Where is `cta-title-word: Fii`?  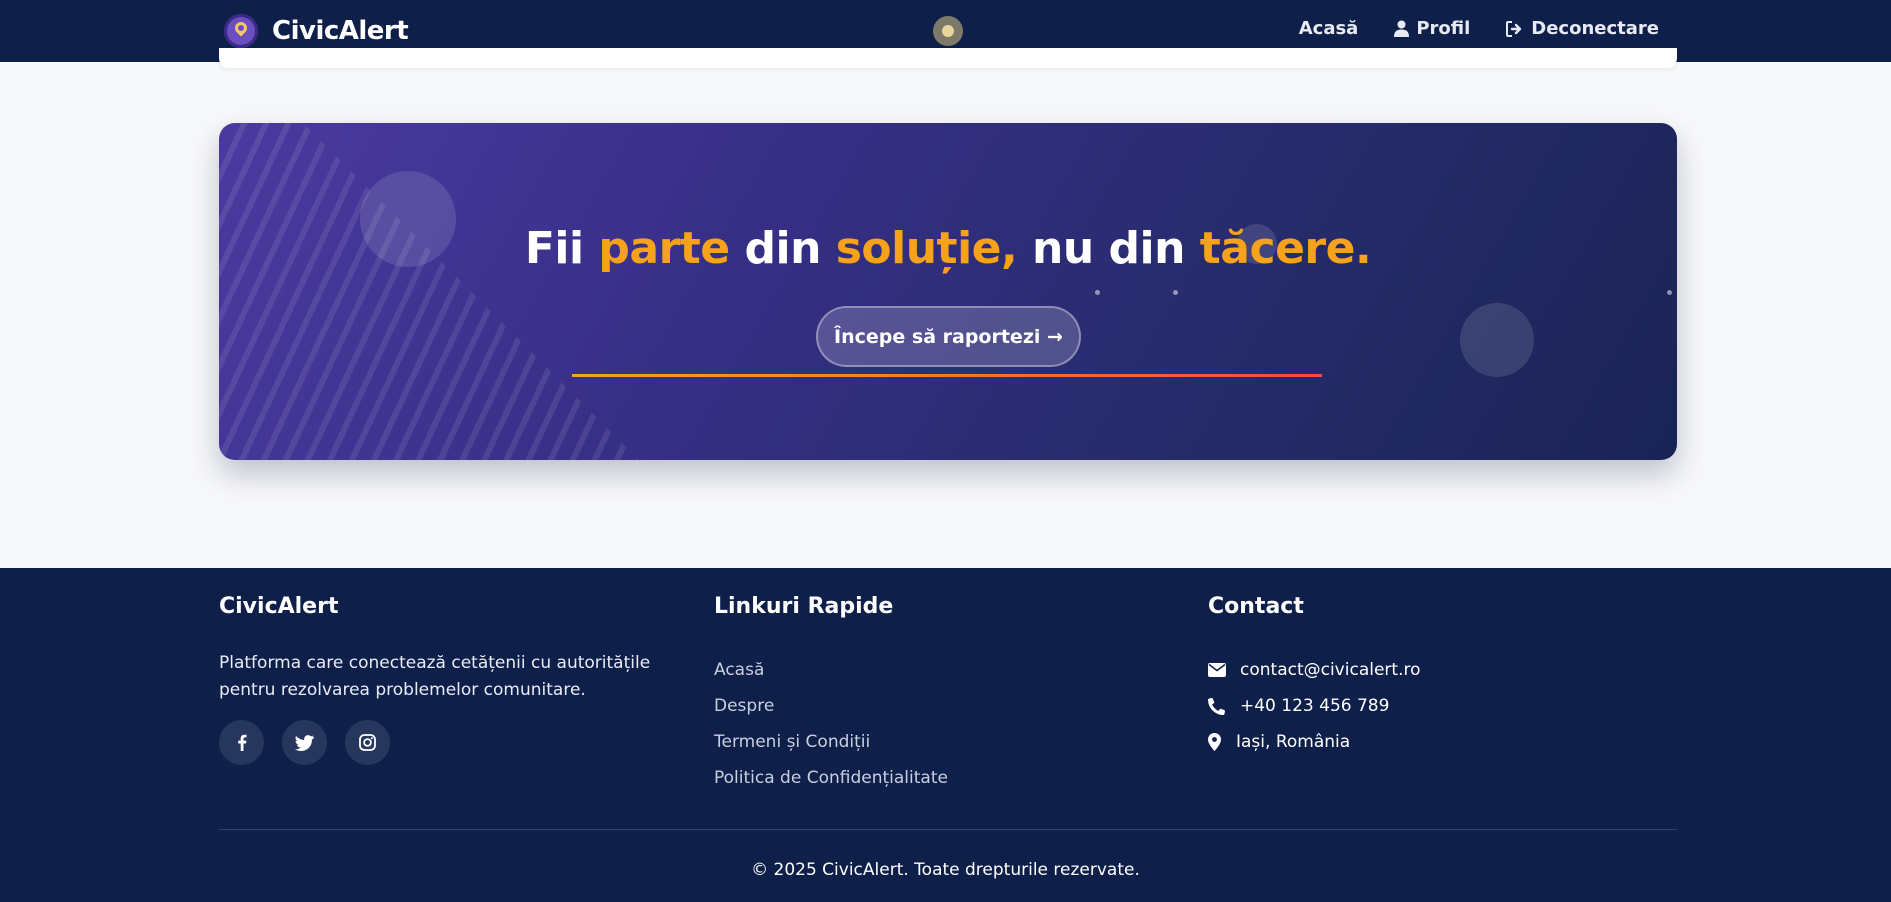 cta-title-word: Fii is located at coordinates (554, 248).